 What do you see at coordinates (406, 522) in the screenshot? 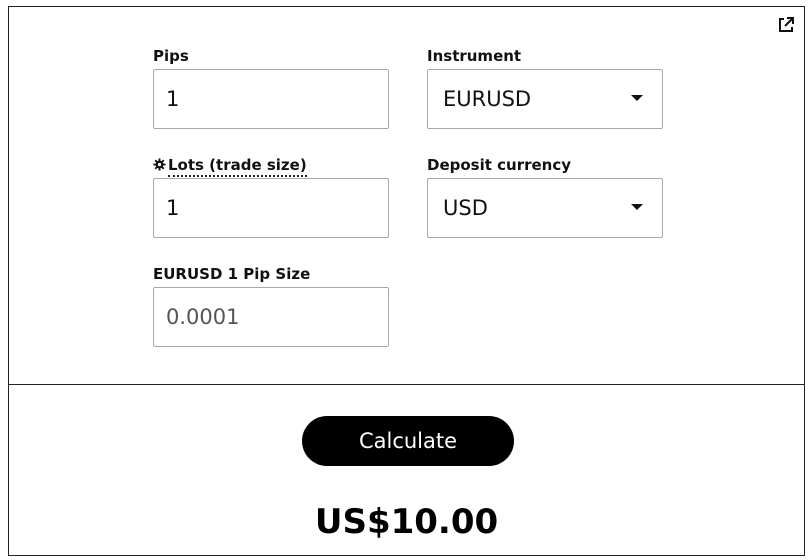
I see `result-value: US$10.00` at bounding box center [406, 522].